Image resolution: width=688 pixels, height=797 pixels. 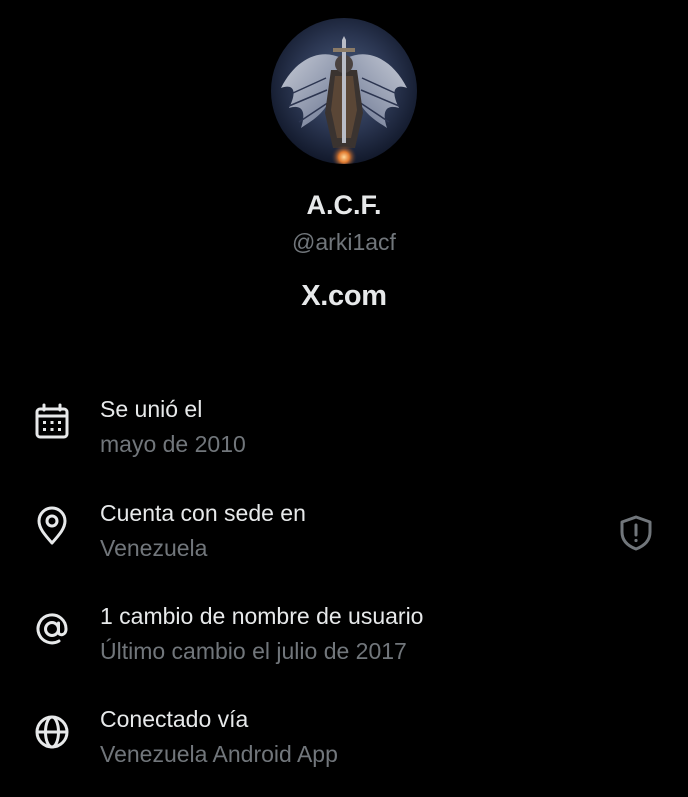 What do you see at coordinates (52, 629) in the screenshot?
I see `at-sign-icon` at bounding box center [52, 629].